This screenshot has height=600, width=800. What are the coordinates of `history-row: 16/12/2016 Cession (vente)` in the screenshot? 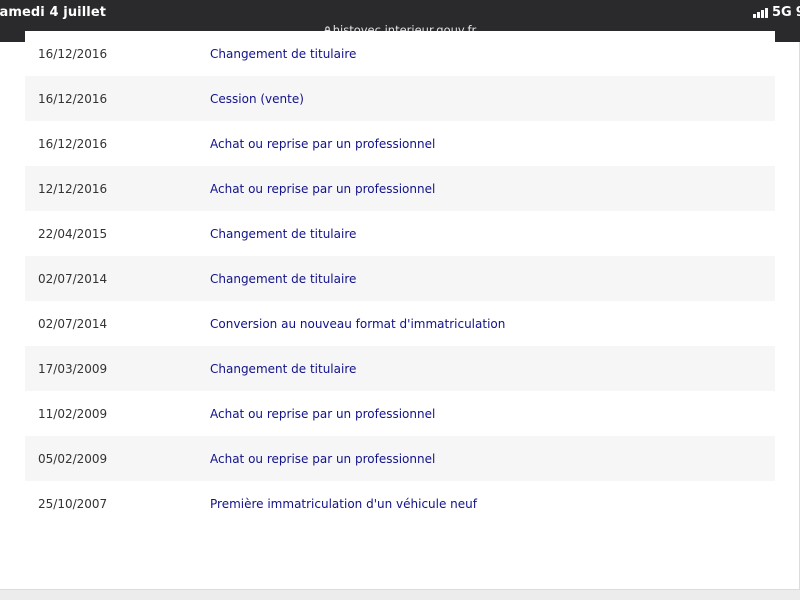 It's located at (400, 98).